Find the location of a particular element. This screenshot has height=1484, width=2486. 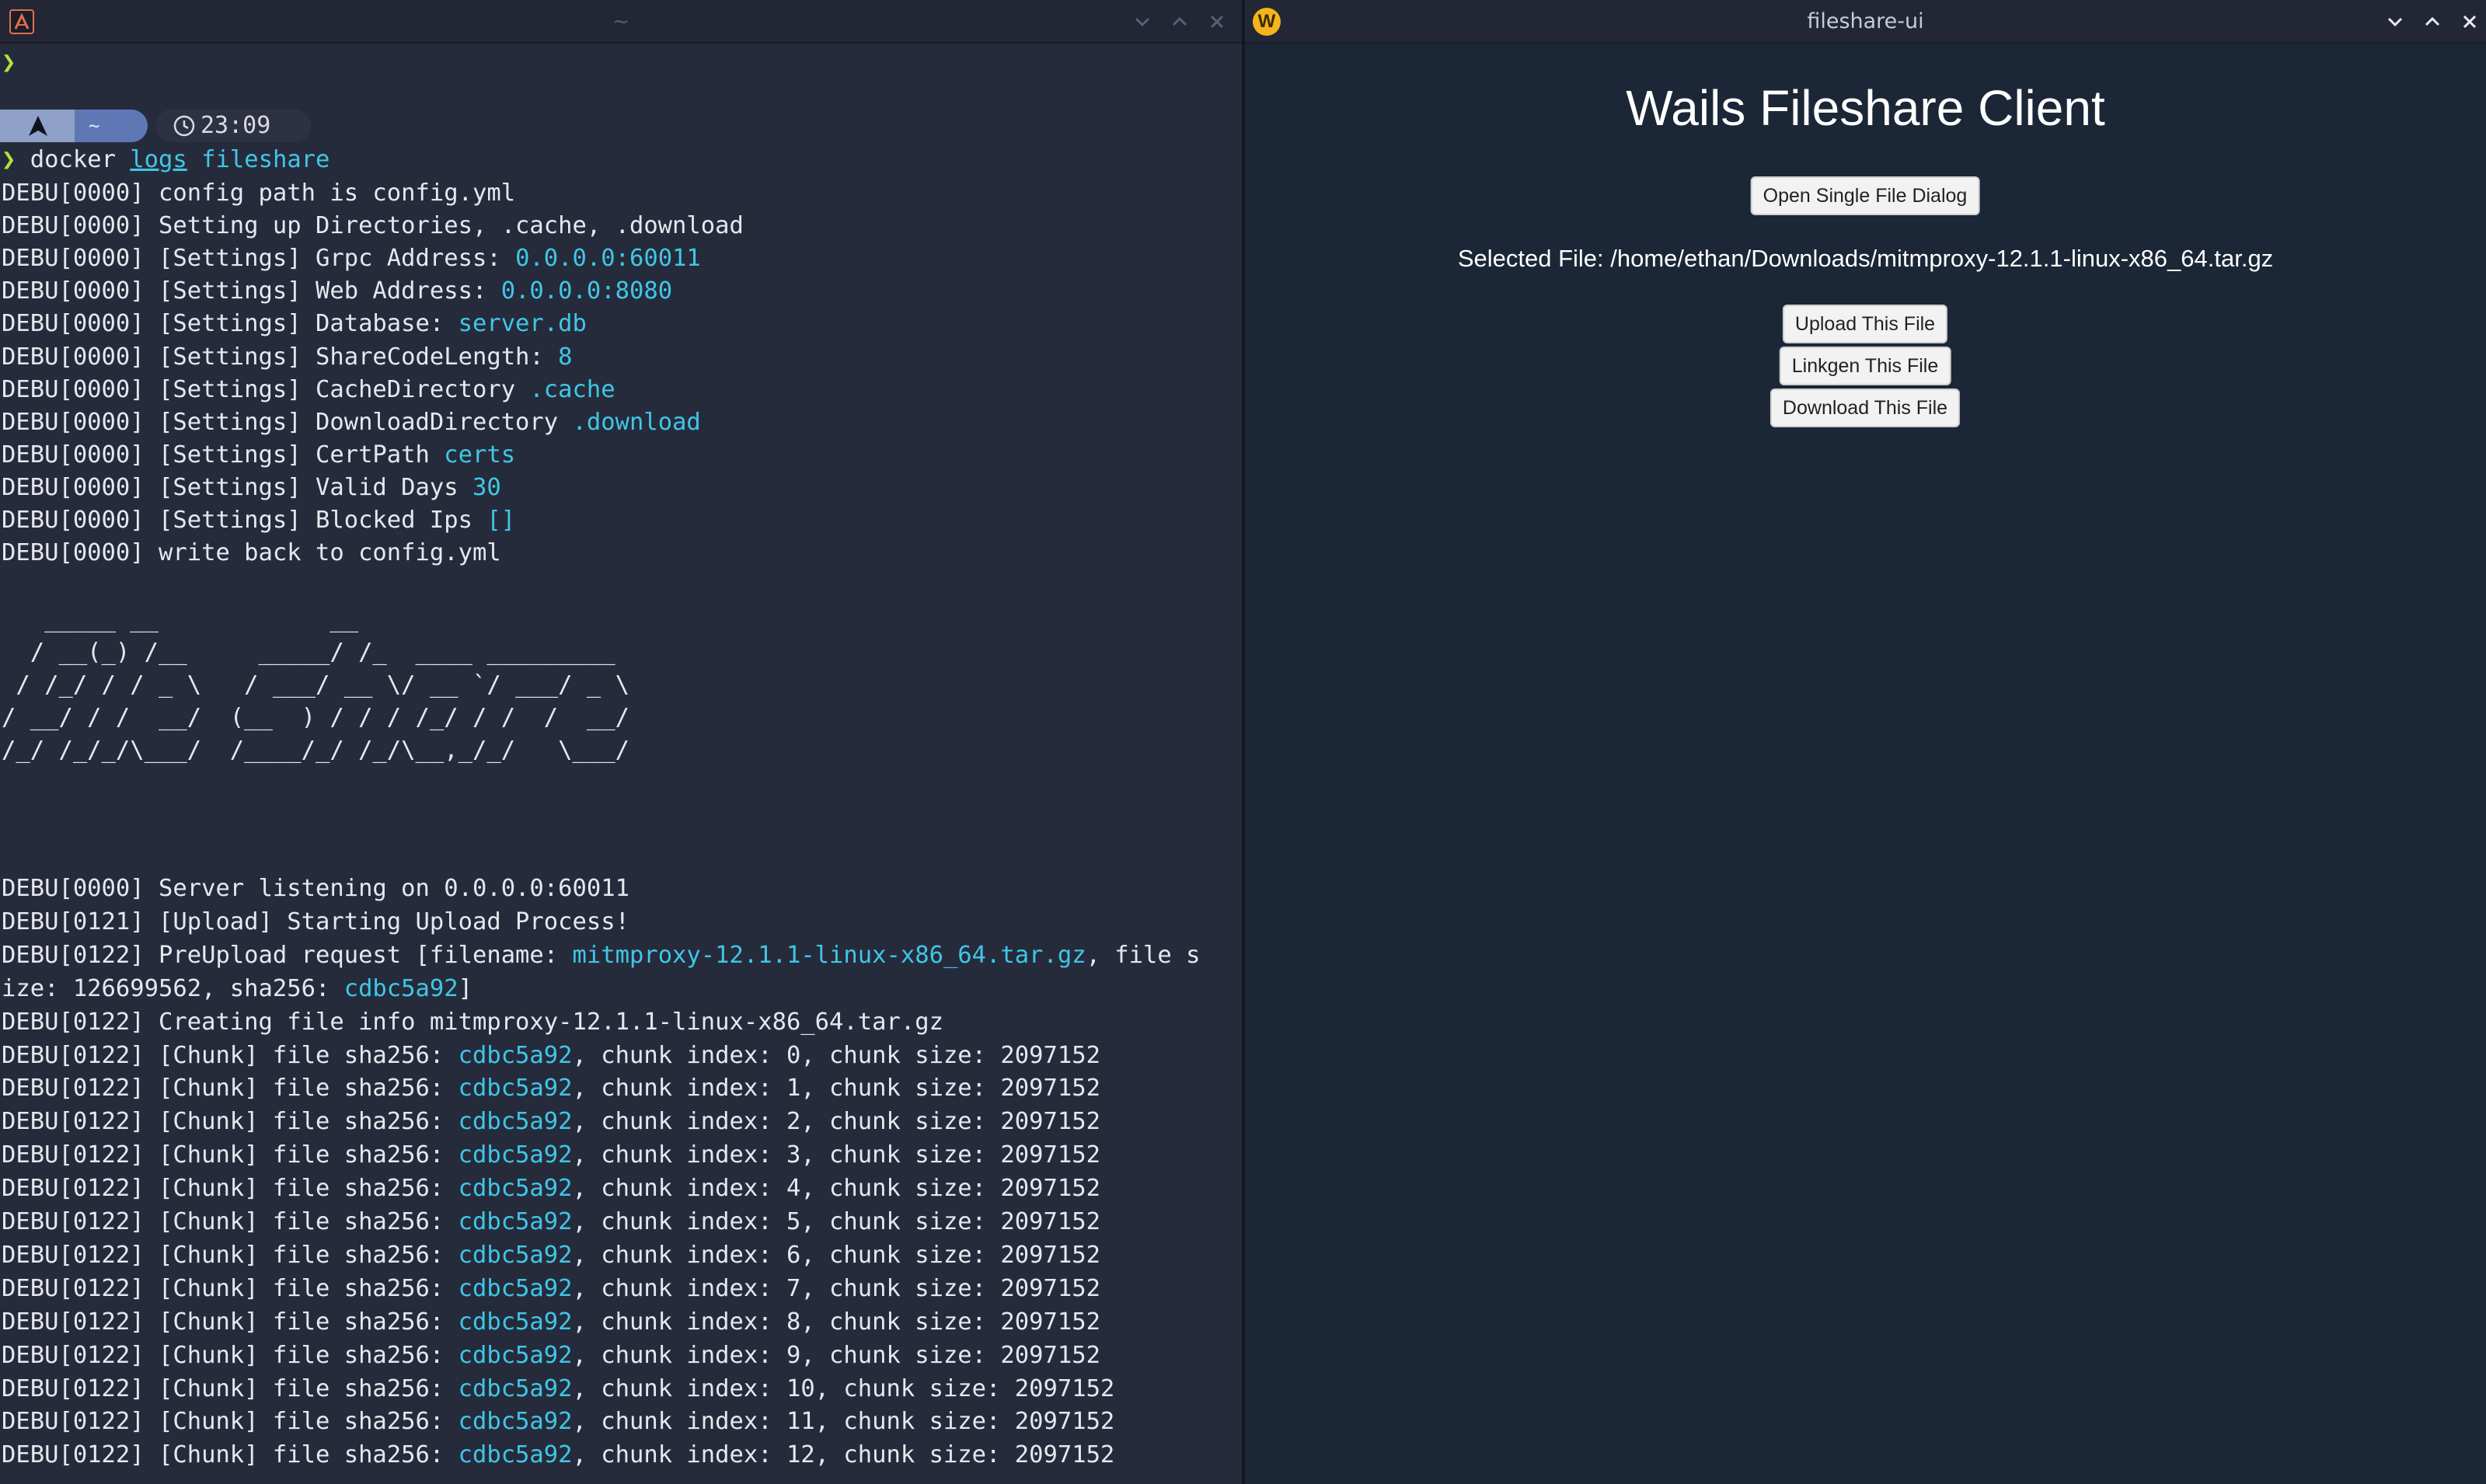

upload-file-button: Upload This File is located at coordinates (1865, 324).